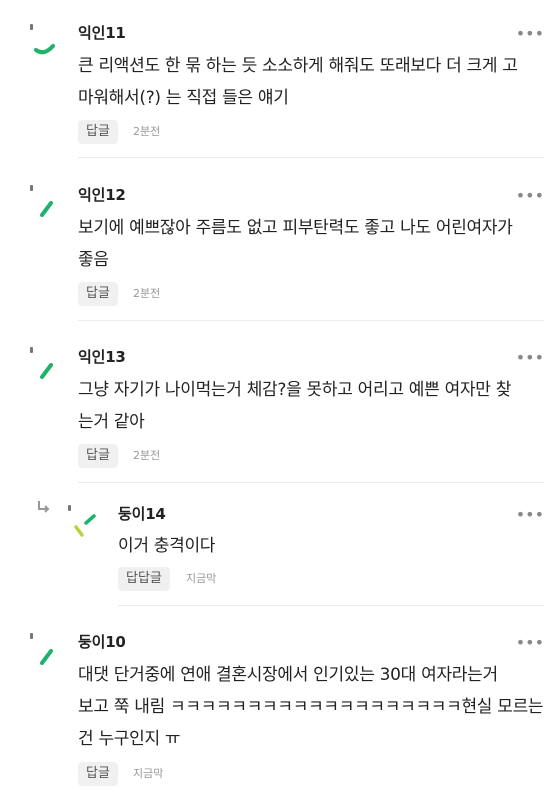 This screenshot has height=797, width=558. I want to click on reply-arrow-icon, so click(44, 509).